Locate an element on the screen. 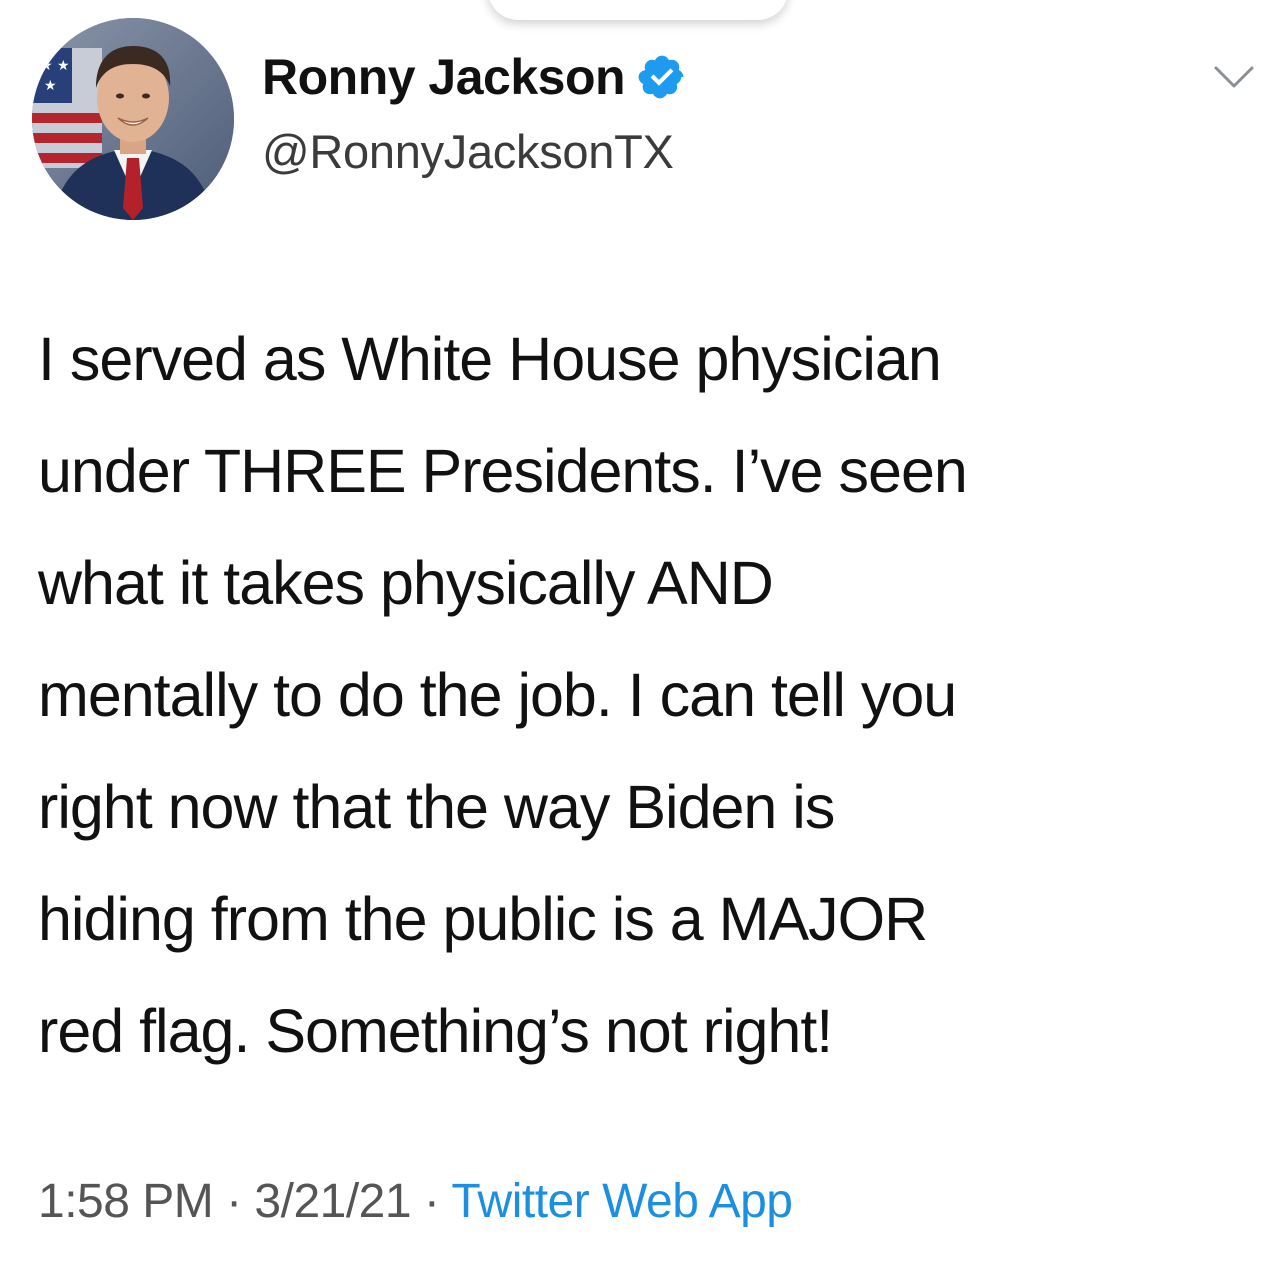 Image resolution: width=1284 pixels, height=1270 pixels. avatar-photo: ★ ★ ★ is located at coordinates (133, 119).